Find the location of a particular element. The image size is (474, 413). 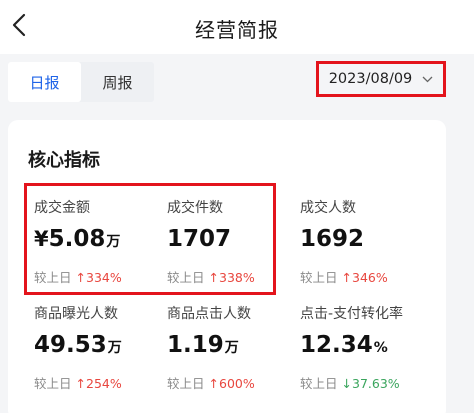

metric-compare: 较上日 ↓37.63% is located at coordinates (350, 382).